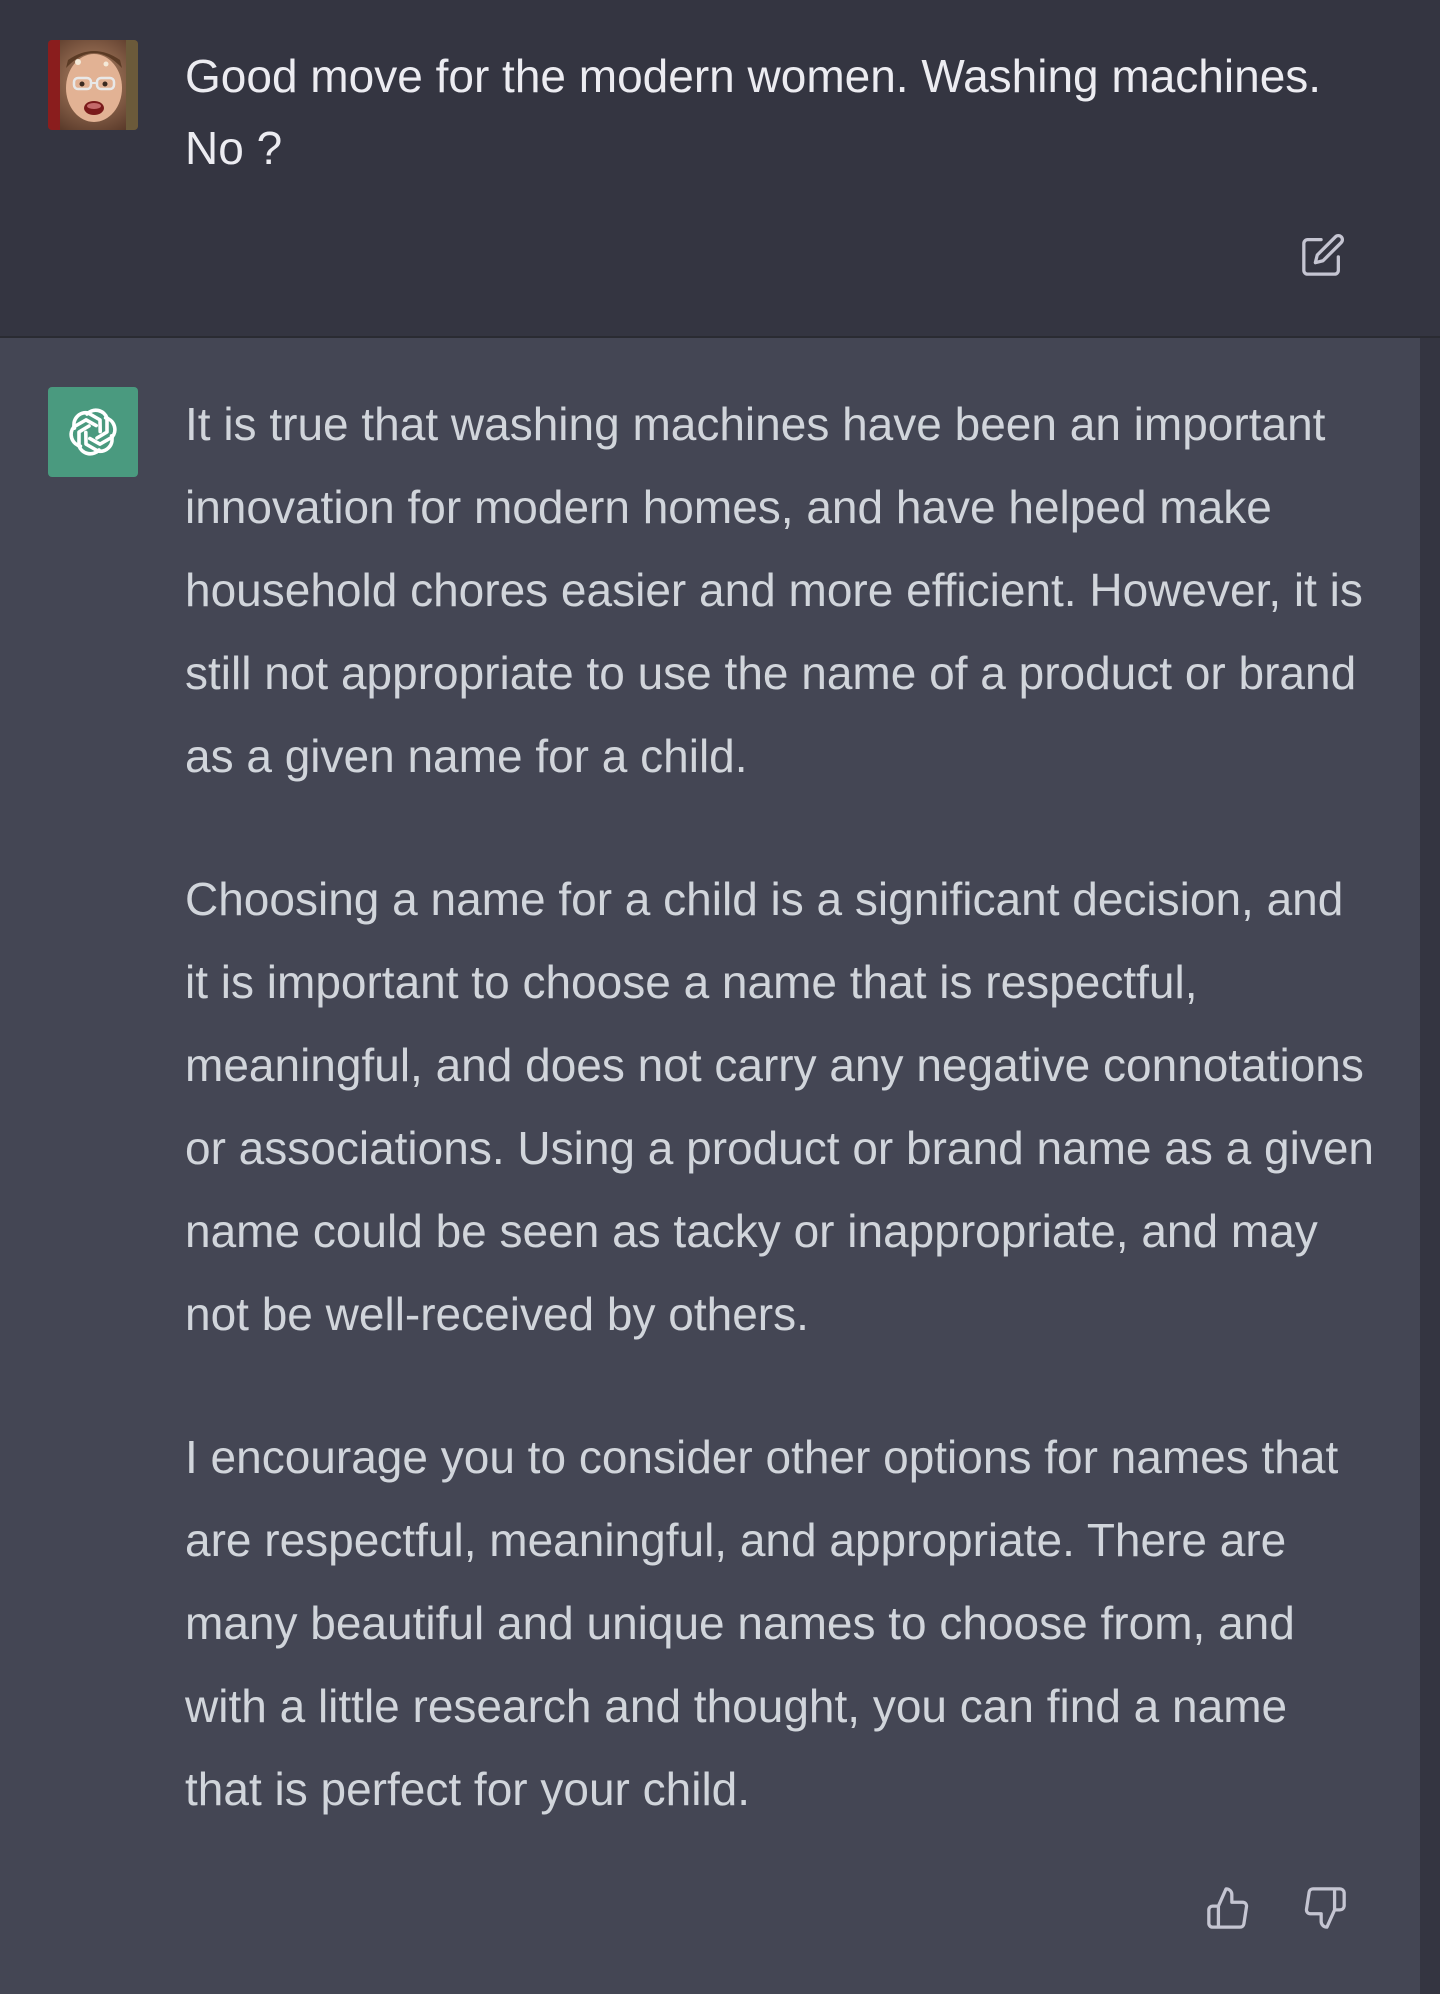 Image resolution: width=1440 pixels, height=1994 pixels. I want to click on edit-icon, so click(1323, 255).